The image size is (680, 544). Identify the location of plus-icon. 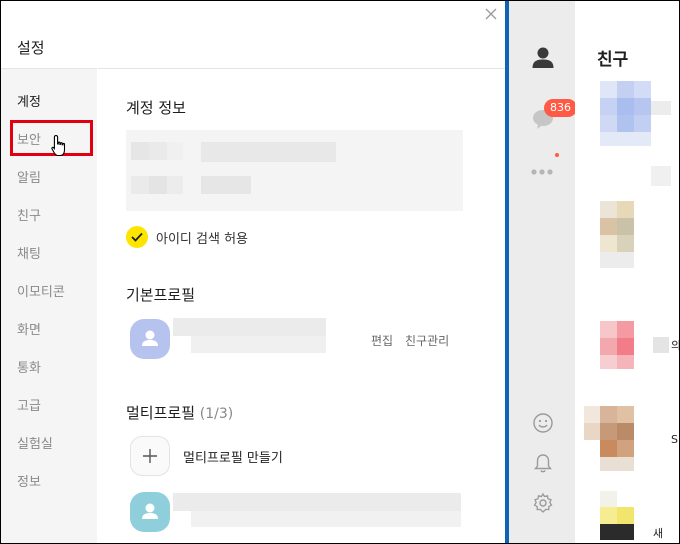
(150, 456).